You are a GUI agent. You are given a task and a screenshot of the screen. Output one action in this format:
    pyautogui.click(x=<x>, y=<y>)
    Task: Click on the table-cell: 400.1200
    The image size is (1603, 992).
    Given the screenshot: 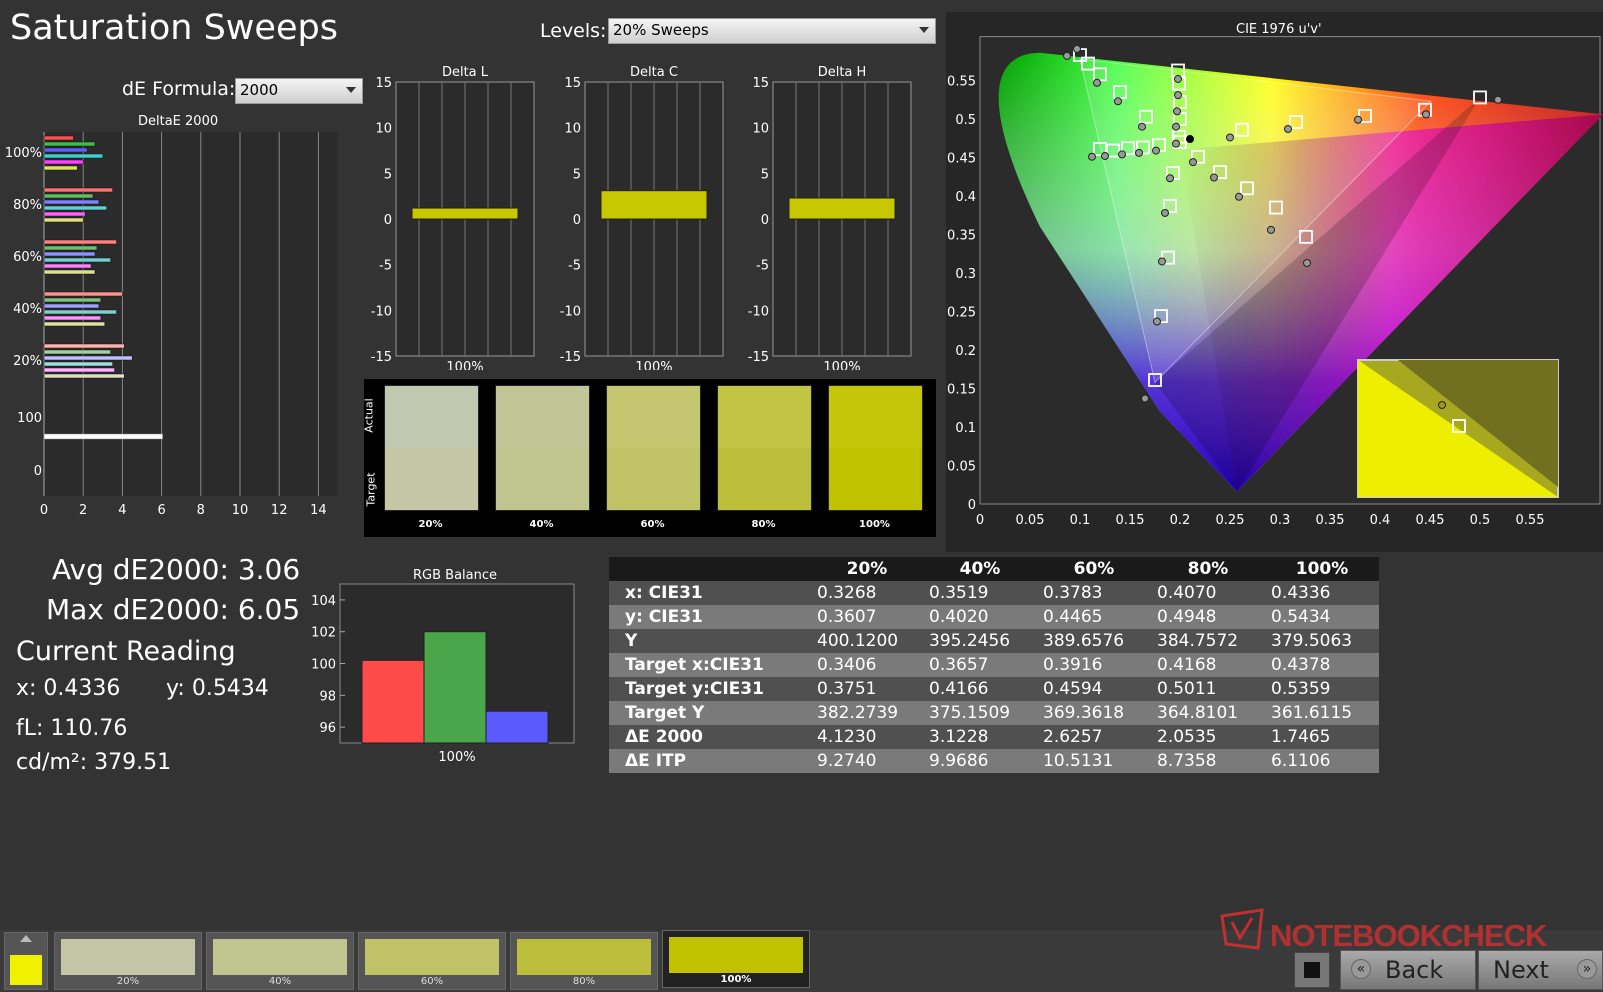 What is the action you would take?
    pyautogui.click(x=867, y=641)
    